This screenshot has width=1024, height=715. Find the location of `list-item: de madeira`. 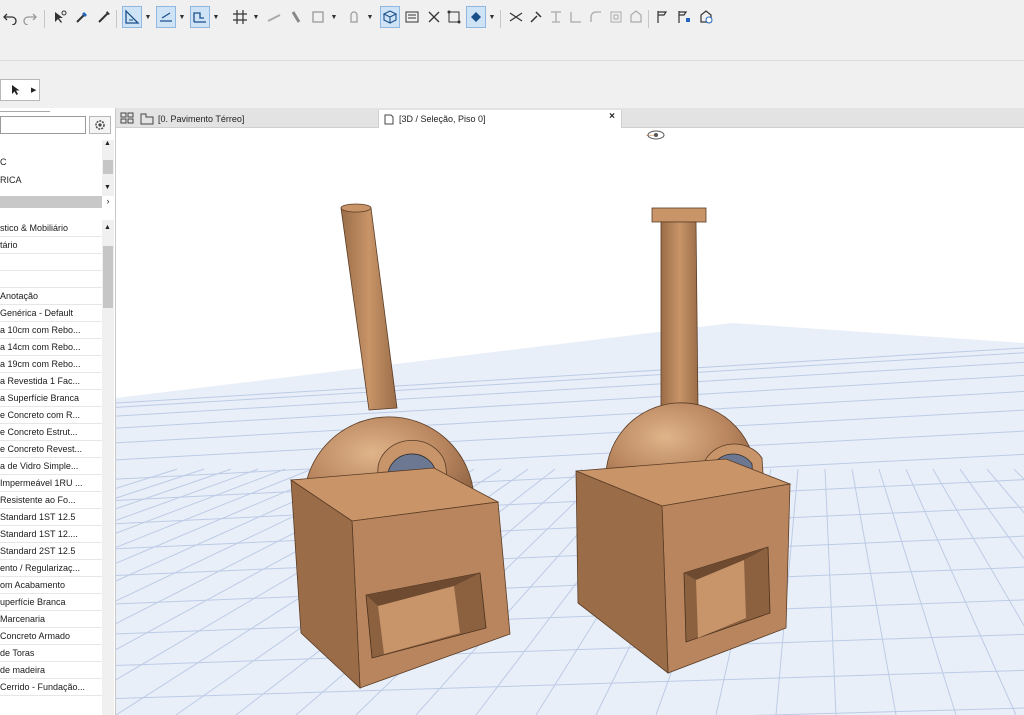

list-item: de madeira is located at coordinates (51, 670).